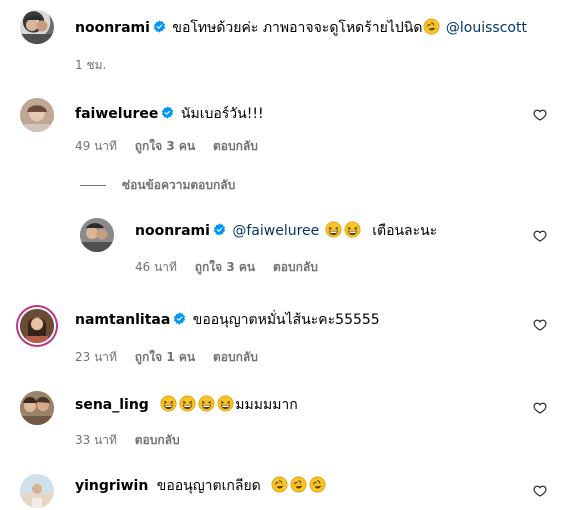 The height and width of the screenshot is (510, 561). I want to click on comment-meta: 1 ชม., so click(97, 65).